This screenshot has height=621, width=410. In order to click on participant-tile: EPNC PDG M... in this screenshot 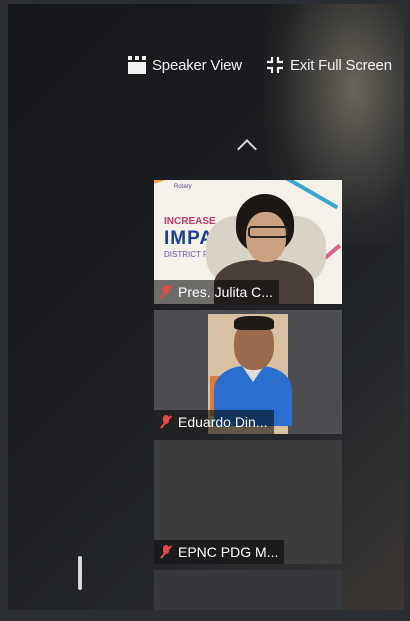, I will do `click(248, 502)`.